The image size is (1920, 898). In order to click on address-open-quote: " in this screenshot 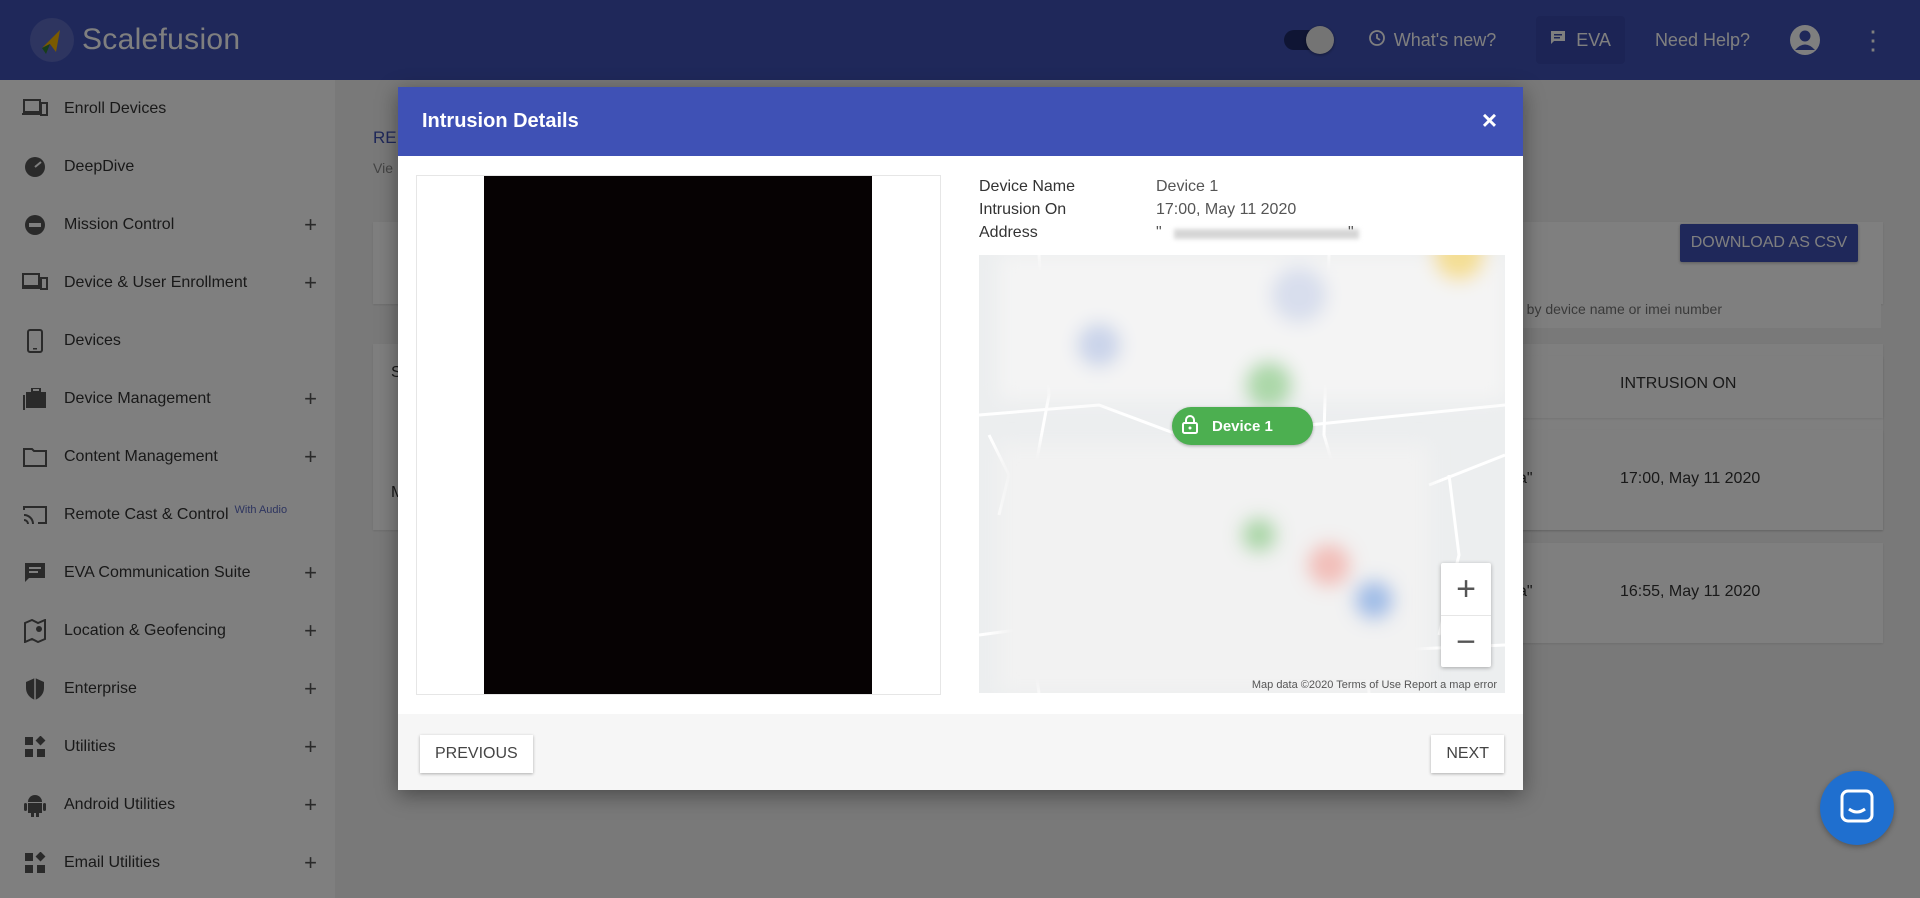, I will do `click(1159, 232)`.